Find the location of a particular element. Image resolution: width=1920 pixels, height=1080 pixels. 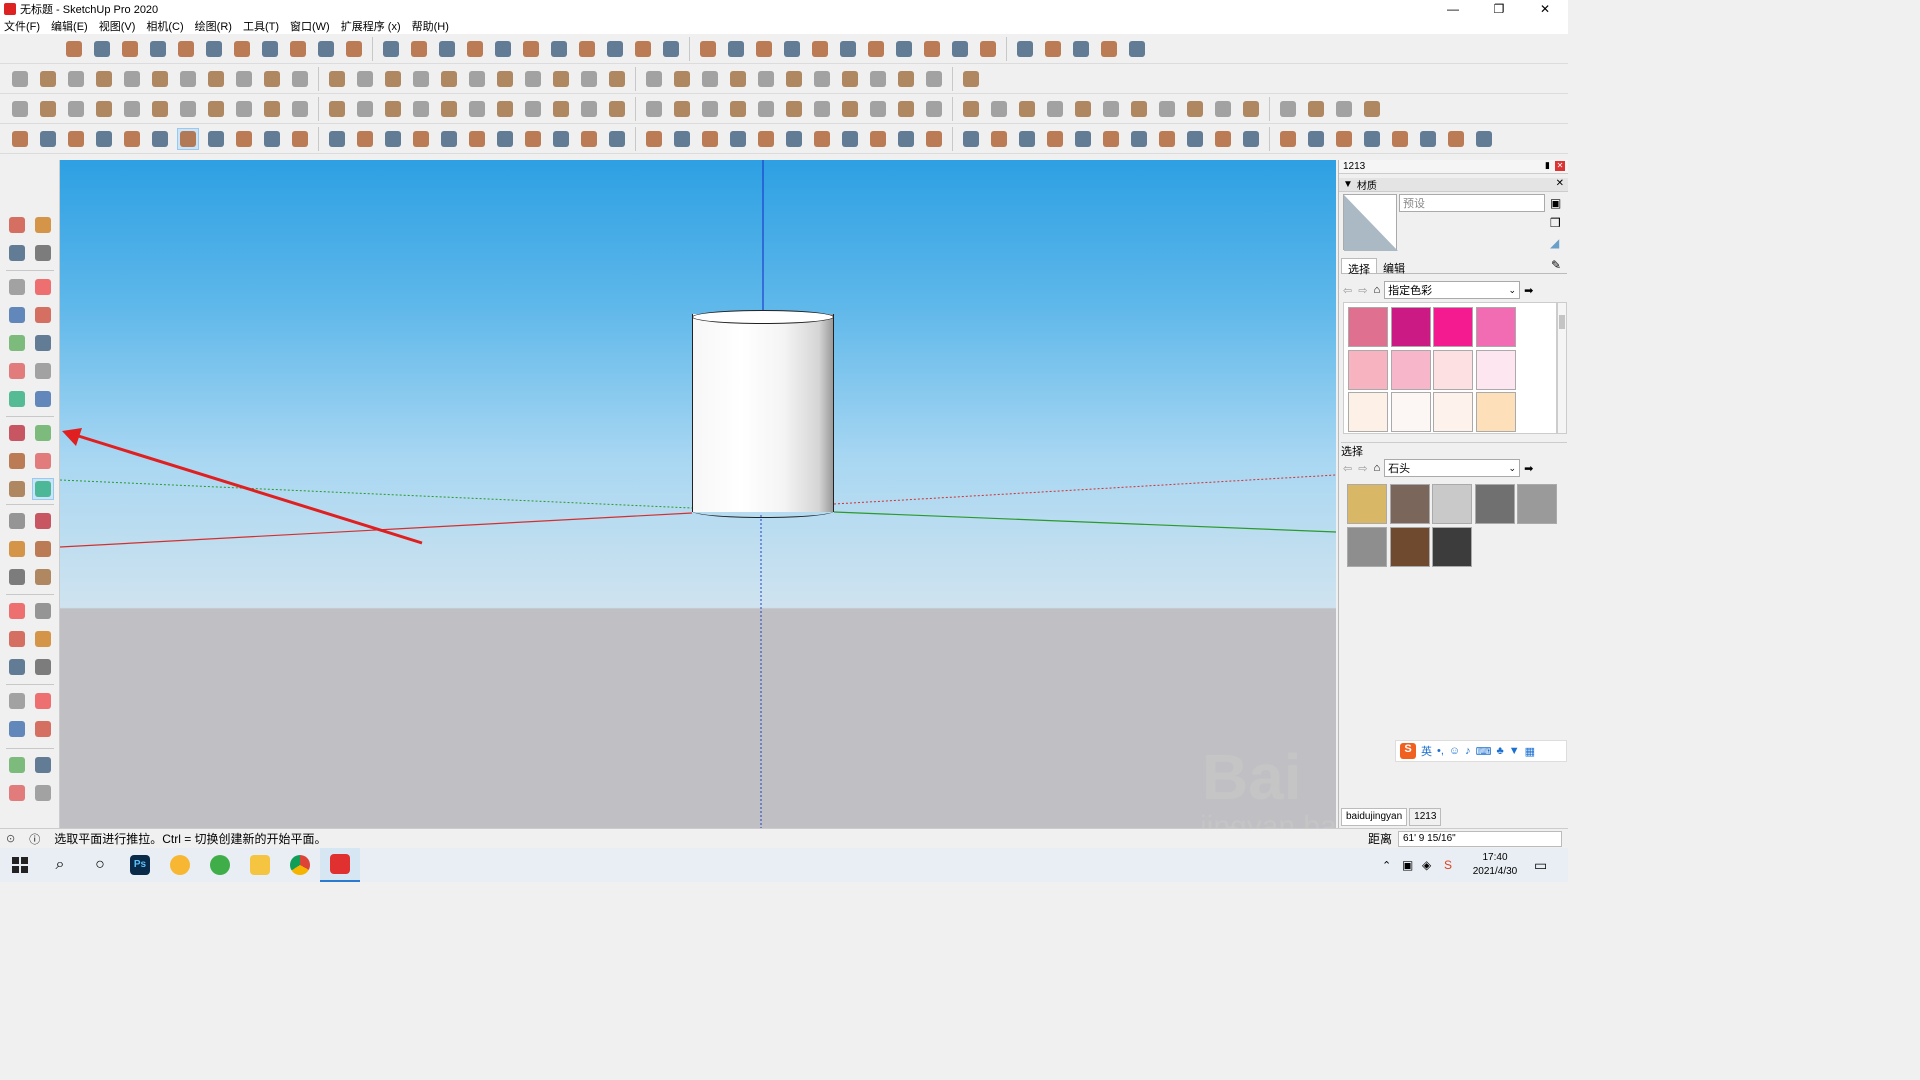

browser-green-icon is located at coordinates (220, 865).